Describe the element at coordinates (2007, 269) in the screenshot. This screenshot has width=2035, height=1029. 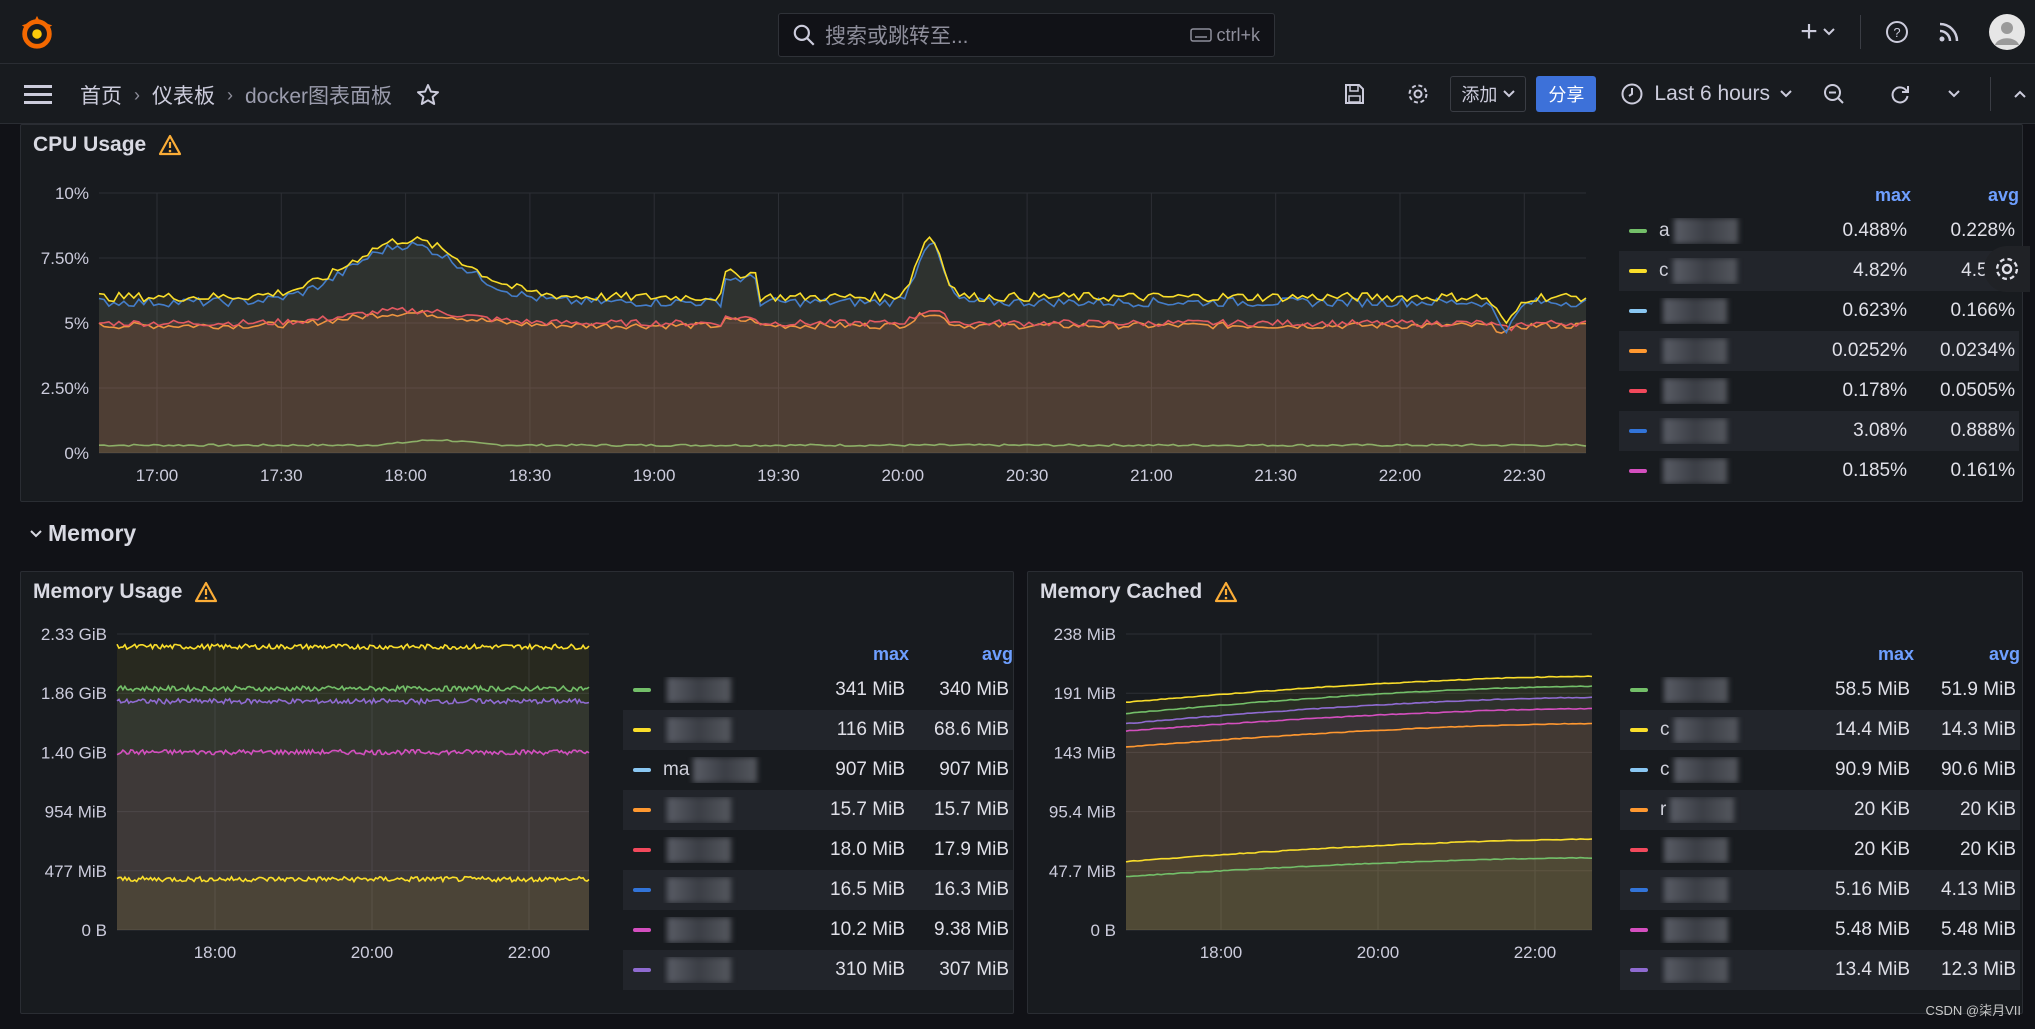
I see `side-settings-button` at that location.